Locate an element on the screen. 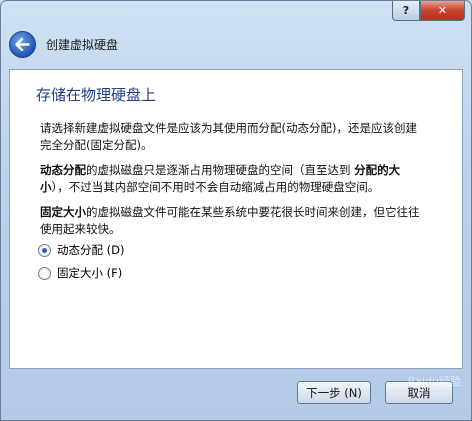  page-title: 存储在物理硬盘上 is located at coordinates (96, 95).